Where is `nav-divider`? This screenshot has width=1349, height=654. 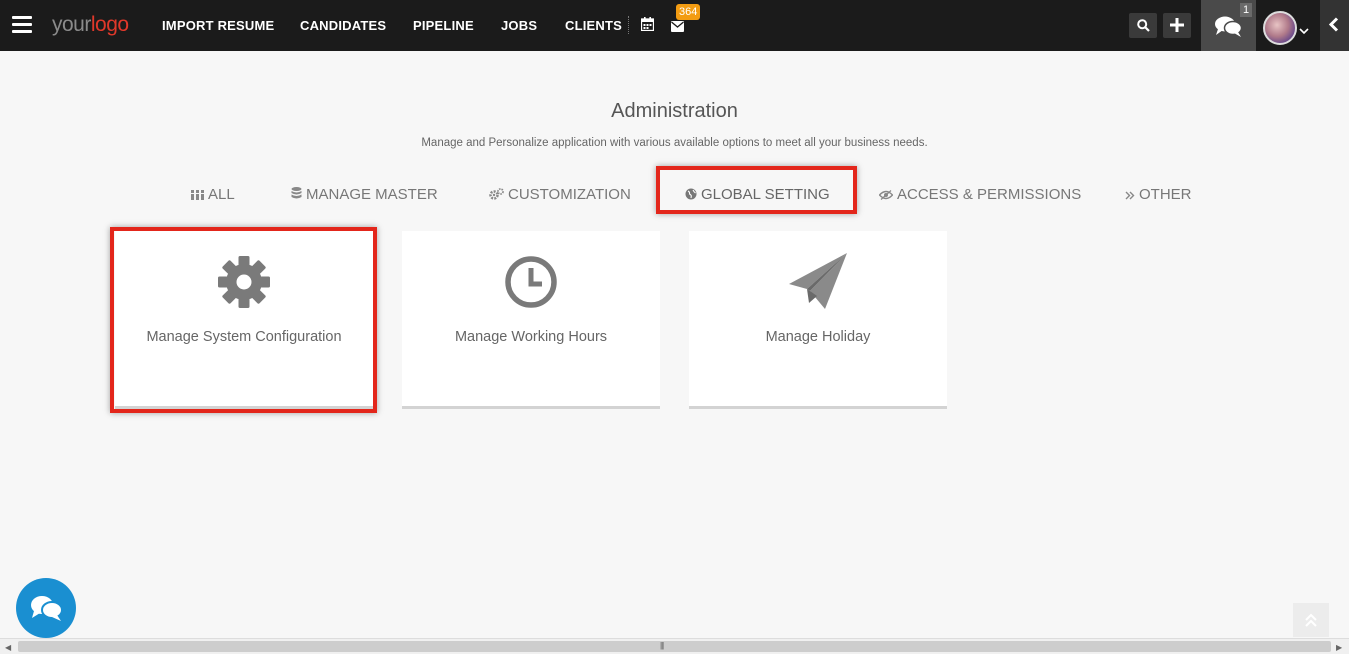
nav-divider is located at coordinates (628, 25).